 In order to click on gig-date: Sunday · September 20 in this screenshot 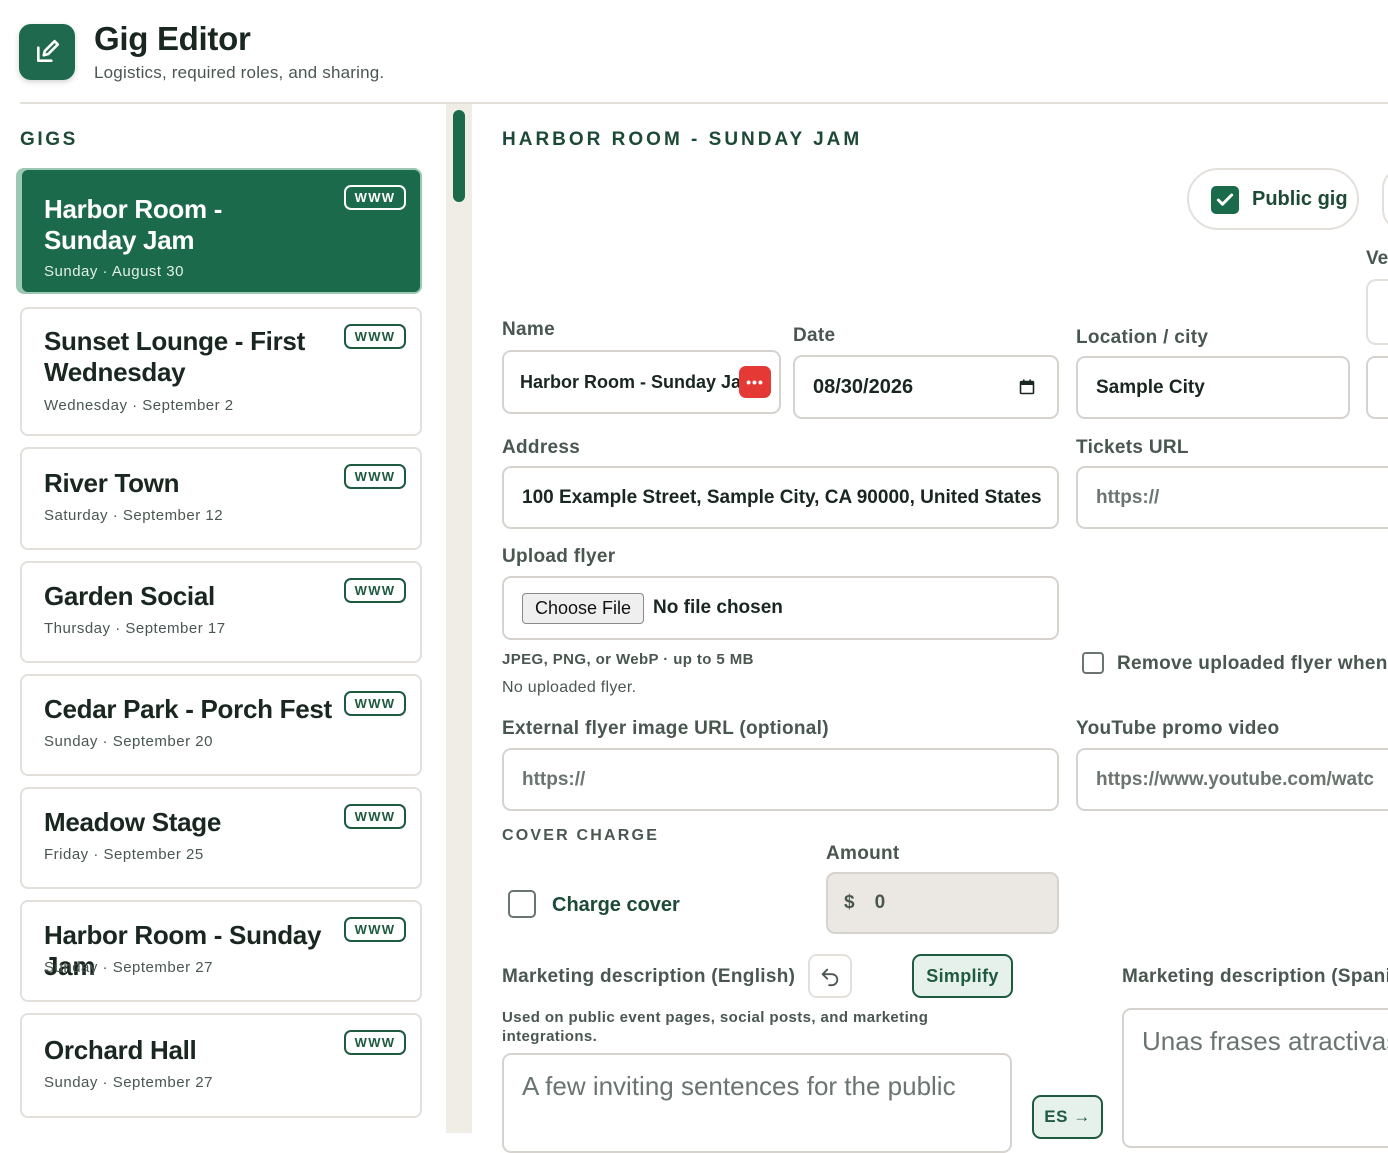, I will do `click(128, 741)`.